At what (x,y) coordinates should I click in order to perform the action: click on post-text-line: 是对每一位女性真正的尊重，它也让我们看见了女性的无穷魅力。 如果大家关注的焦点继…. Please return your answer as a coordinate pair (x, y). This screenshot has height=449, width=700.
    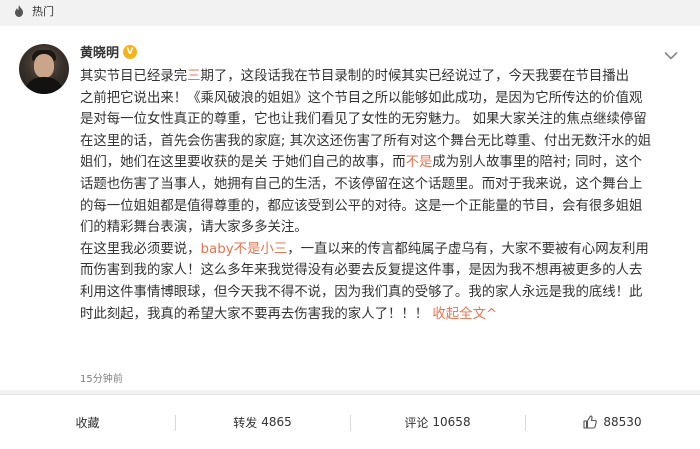
    Looking at the image, I should click on (385, 120).